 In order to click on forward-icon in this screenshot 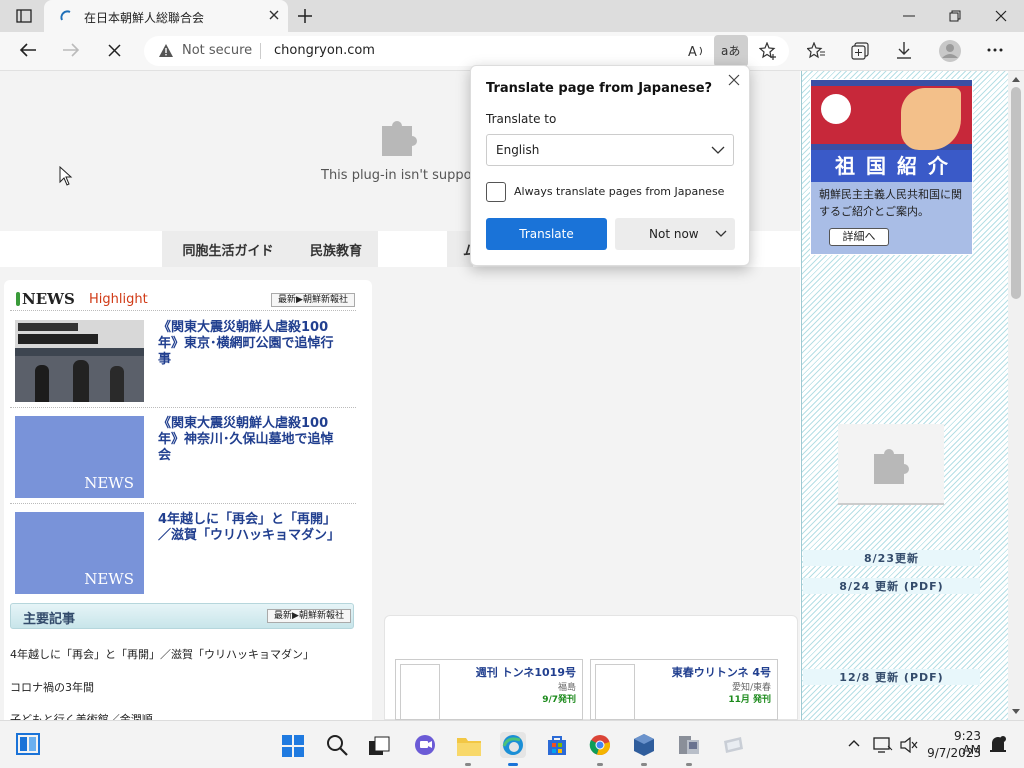, I will do `click(71, 50)`.